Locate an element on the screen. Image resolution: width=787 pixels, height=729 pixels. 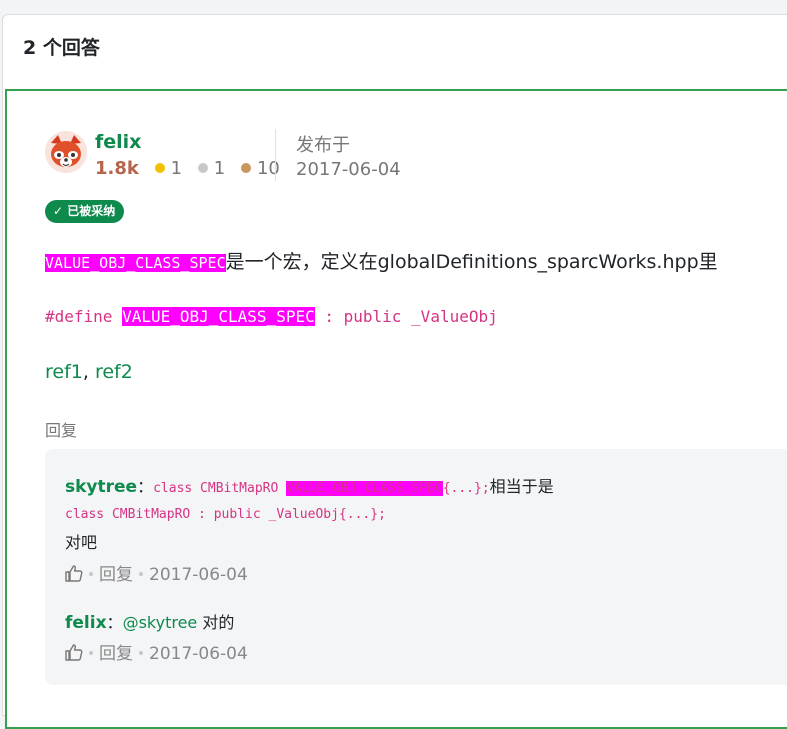
macro-highlight: VALUE_OBJ_CLASS_SPEC is located at coordinates (135, 263).